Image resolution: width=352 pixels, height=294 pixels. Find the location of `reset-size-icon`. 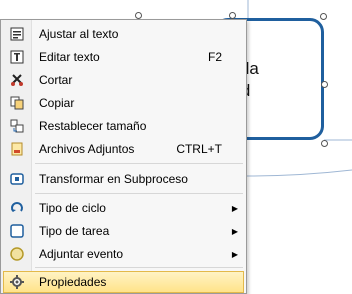

reset-size-icon is located at coordinates (17, 126).